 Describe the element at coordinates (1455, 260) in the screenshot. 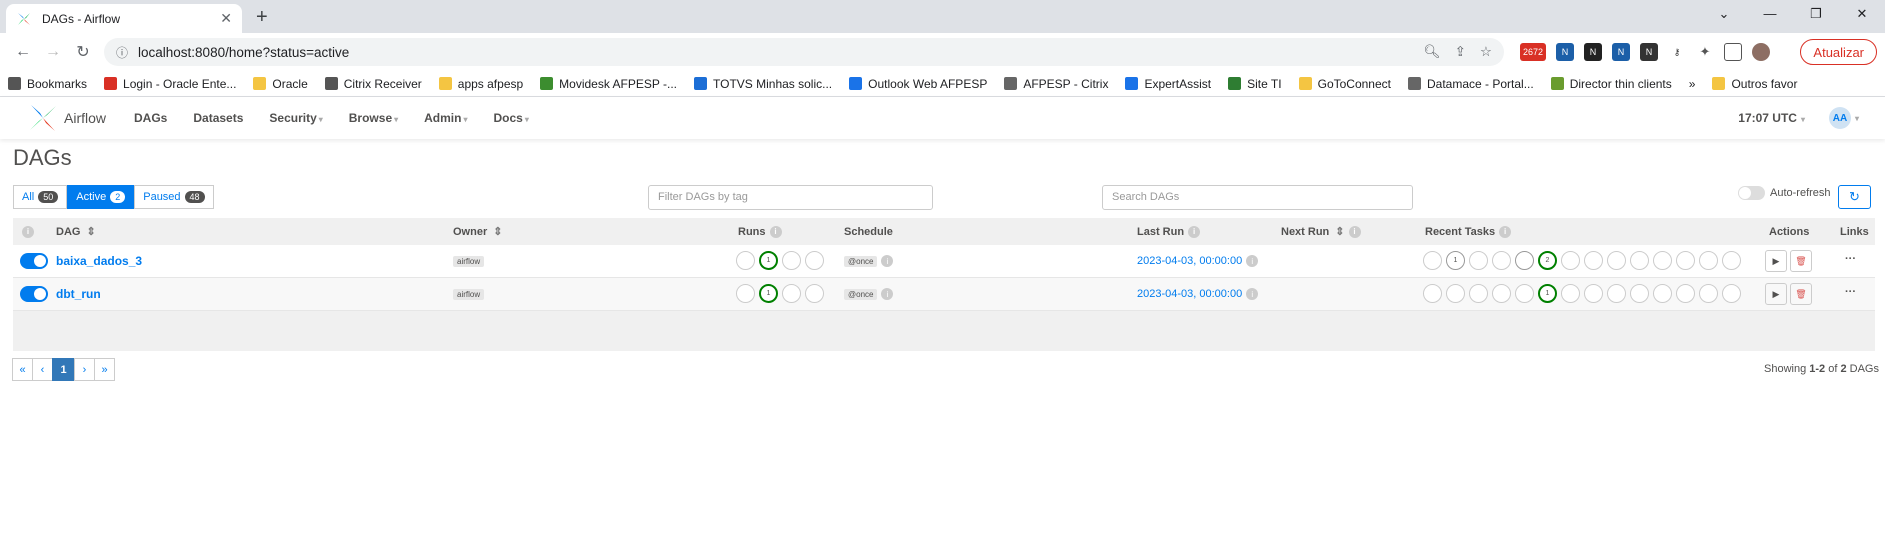

I see `task-state-removed: 1` at that location.